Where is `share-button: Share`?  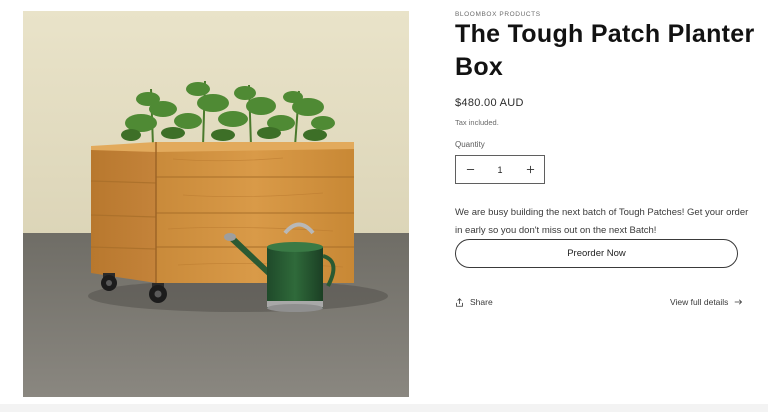
share-button: Share is located at coordinates (474, 302).